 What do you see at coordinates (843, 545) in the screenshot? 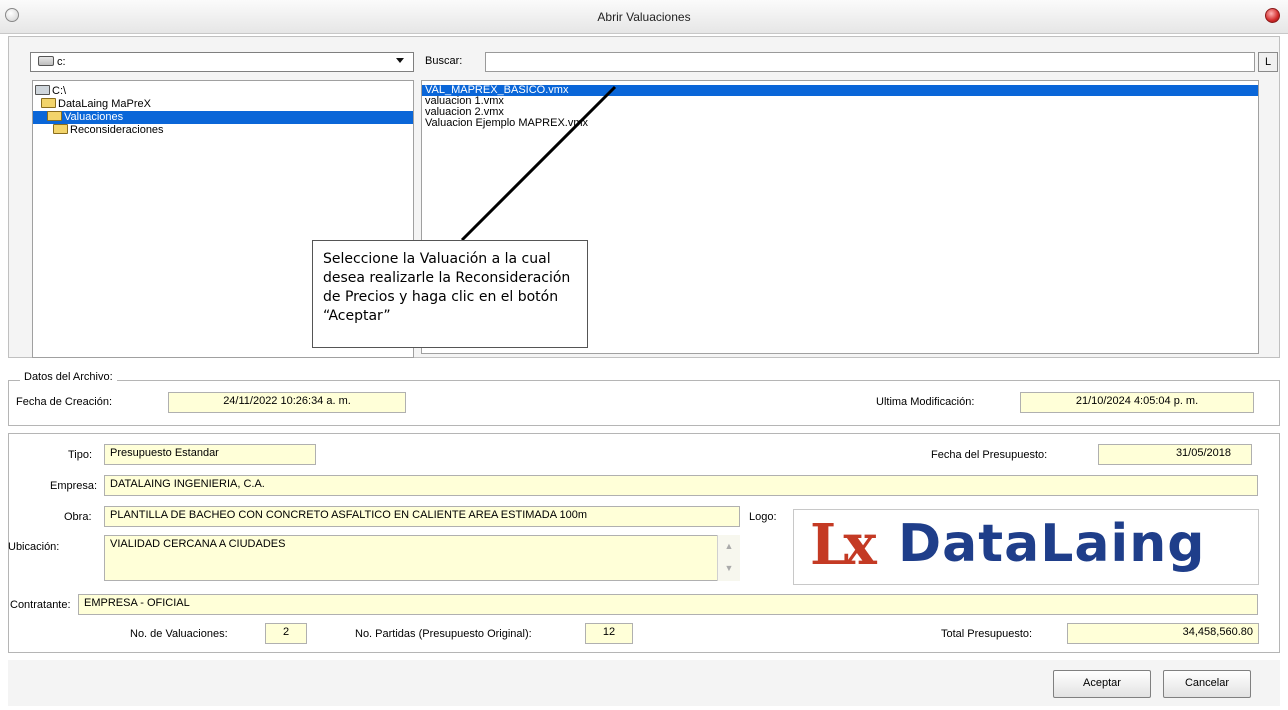
I see `logo-mark: Lx` at bounding box center [843, 545].